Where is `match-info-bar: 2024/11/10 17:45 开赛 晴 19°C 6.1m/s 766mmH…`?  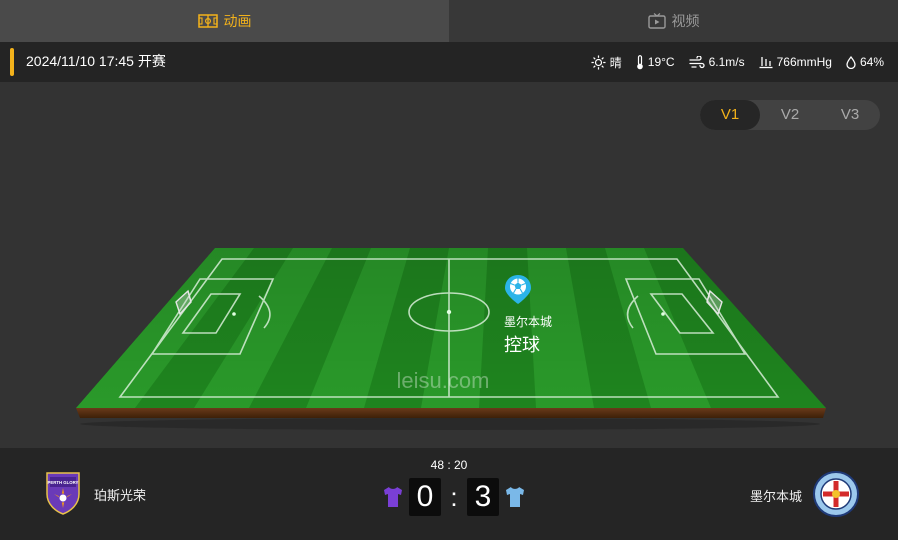 match-info-bar: 2024/11/10 17:45 开赛 晴 19°C 6.1m/s 766mmH… is located at coordinates (449, 62).